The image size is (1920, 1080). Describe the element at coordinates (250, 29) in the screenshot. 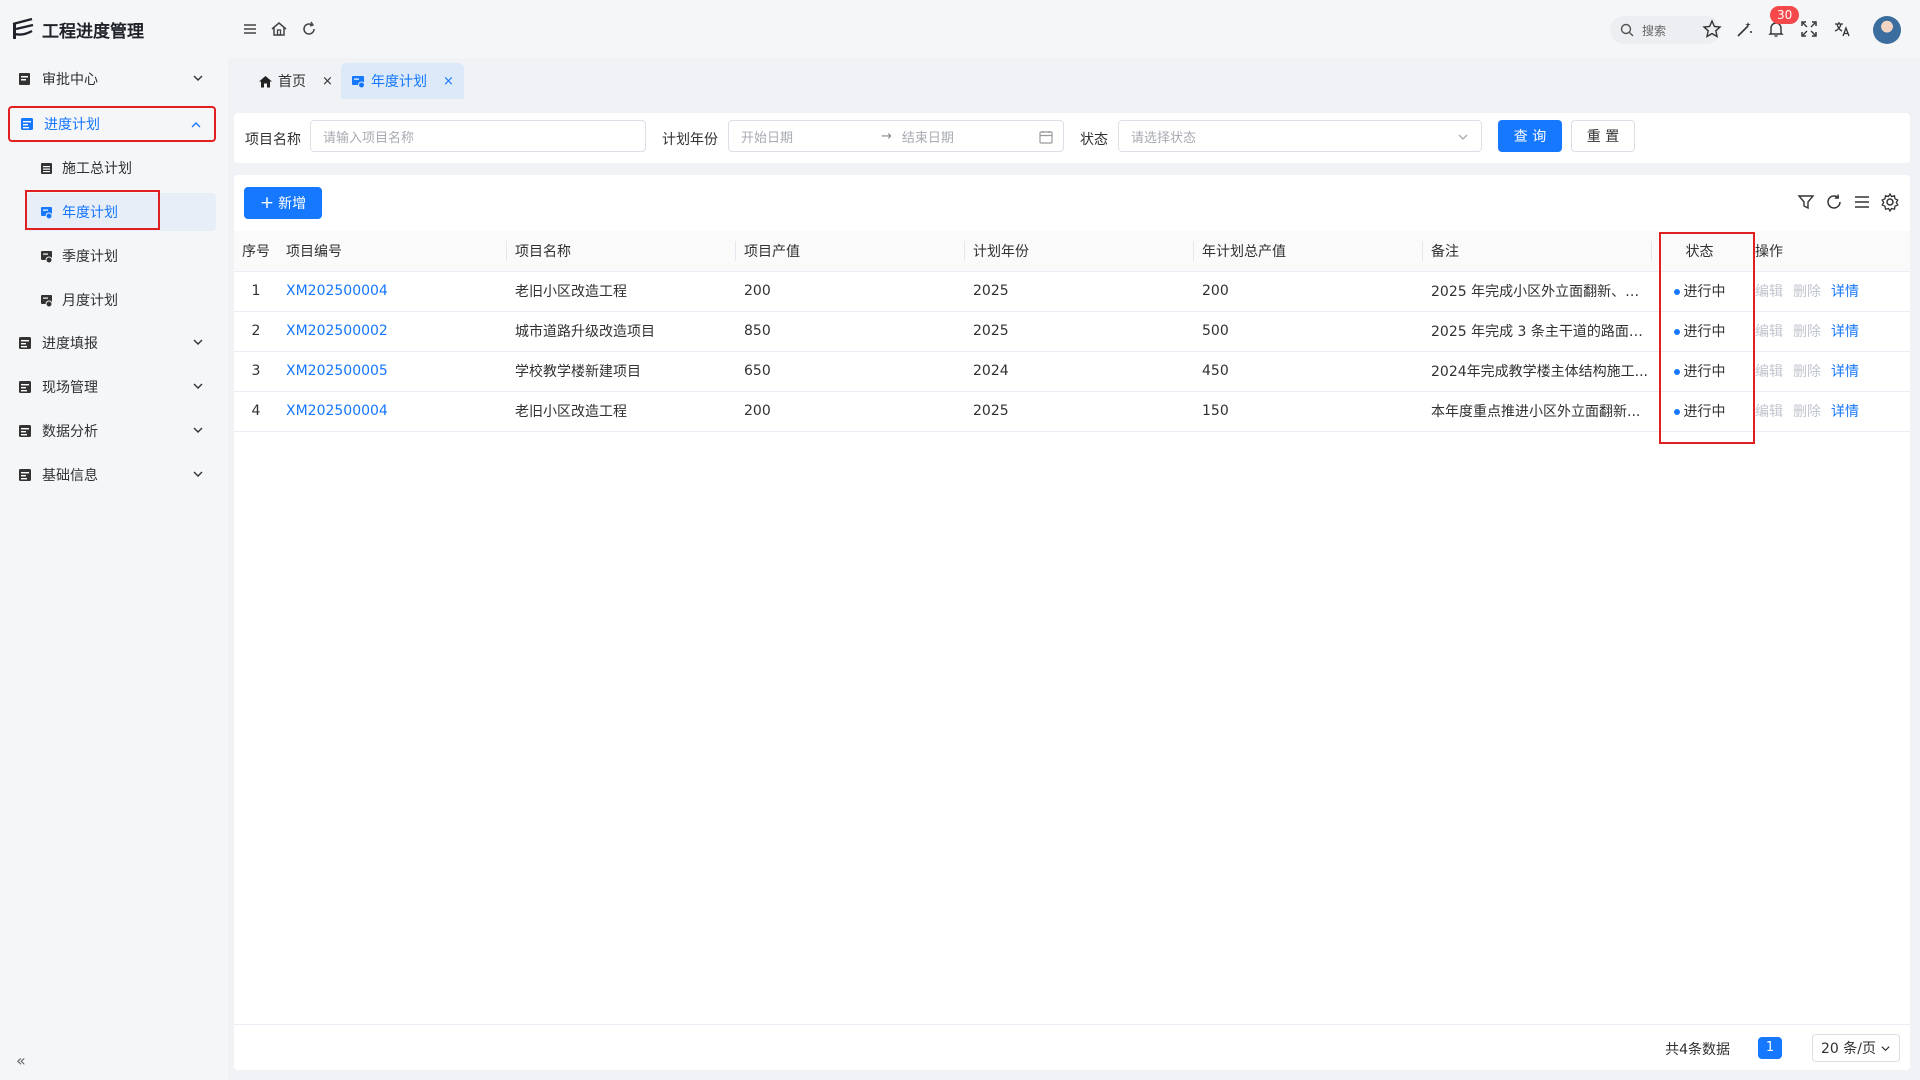

I see `menu-toggle-icon` at that location.